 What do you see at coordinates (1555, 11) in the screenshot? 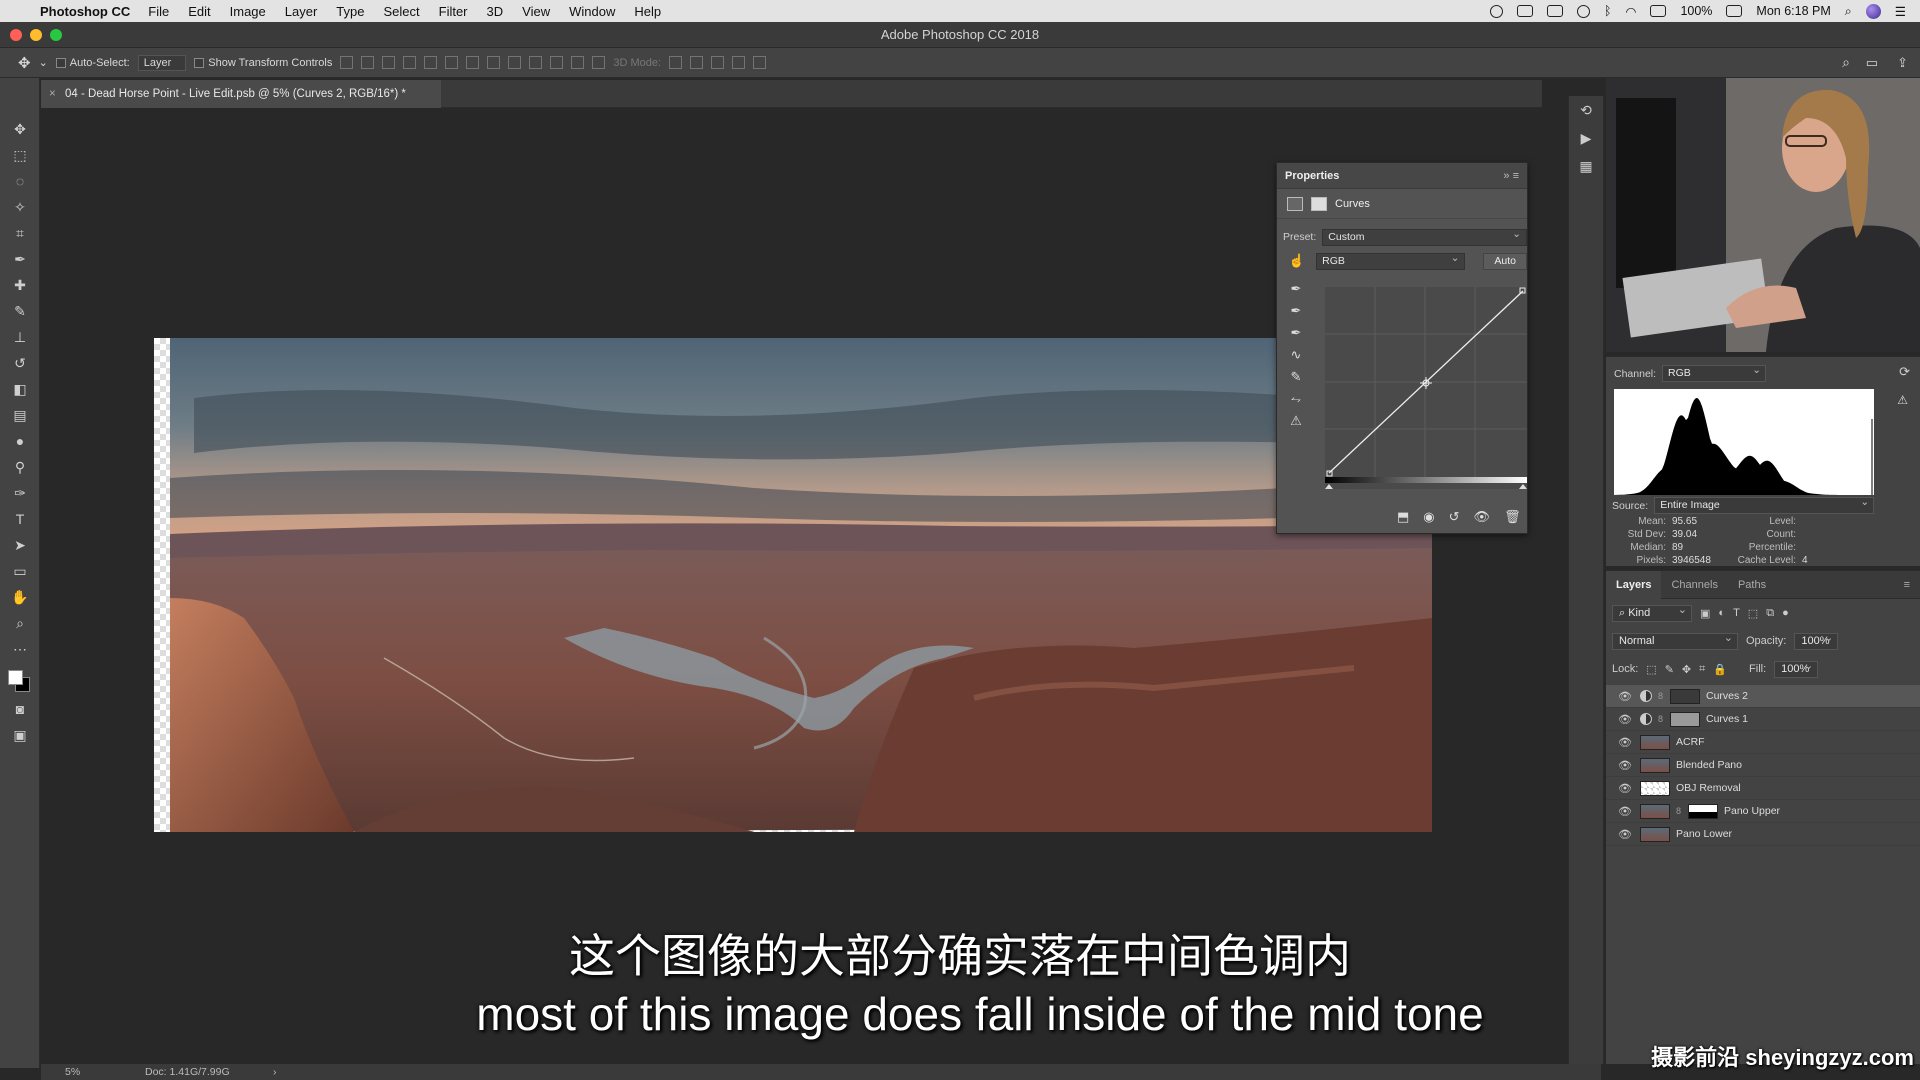
I see `dropbox-icon` at bounding box center [1555, 11].